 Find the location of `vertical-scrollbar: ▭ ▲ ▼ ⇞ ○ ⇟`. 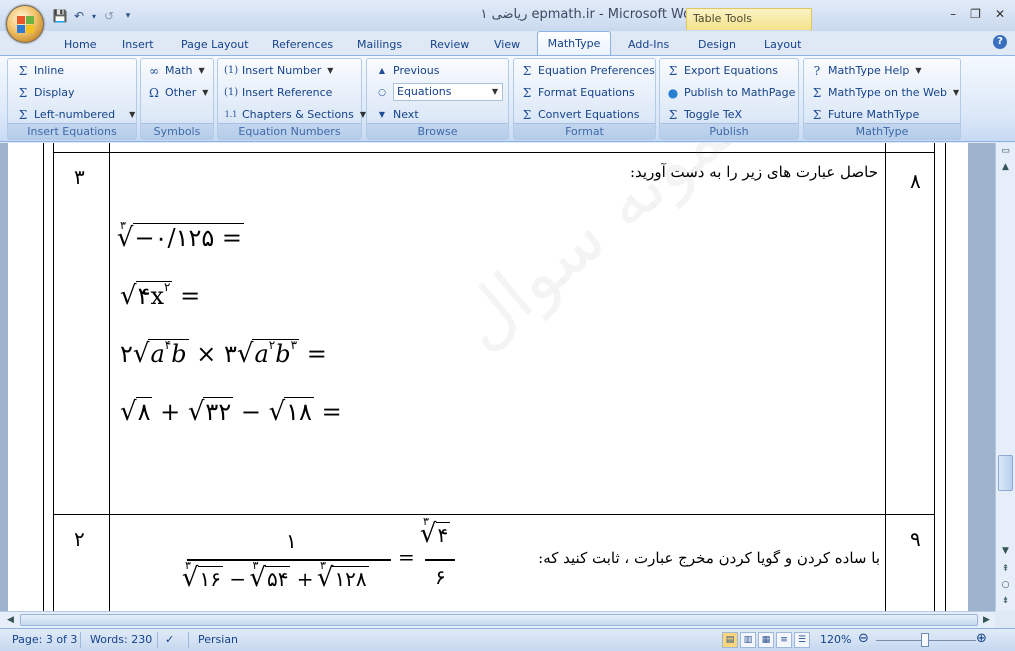

vertical-scrollbar: ▭ ▲ ▼ ⇞ ○ ⇟ is located at coordinates (1005, 377).